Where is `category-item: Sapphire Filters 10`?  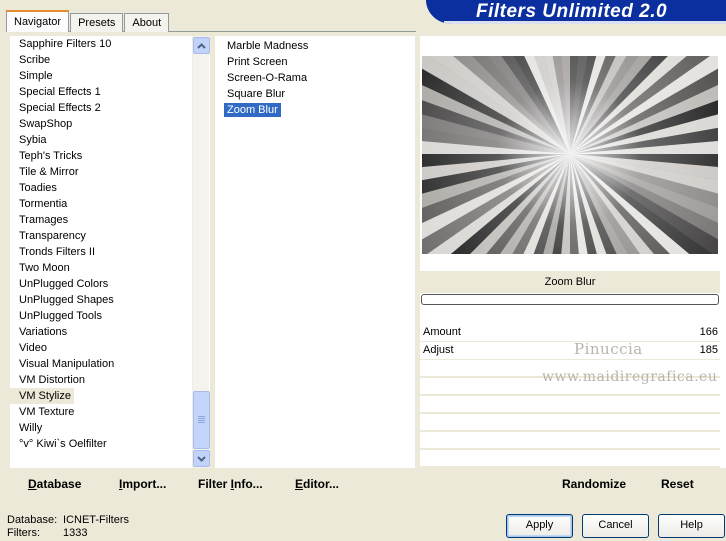 category-item: Sapphire Filters 10 is located at coordinates (101, 44).